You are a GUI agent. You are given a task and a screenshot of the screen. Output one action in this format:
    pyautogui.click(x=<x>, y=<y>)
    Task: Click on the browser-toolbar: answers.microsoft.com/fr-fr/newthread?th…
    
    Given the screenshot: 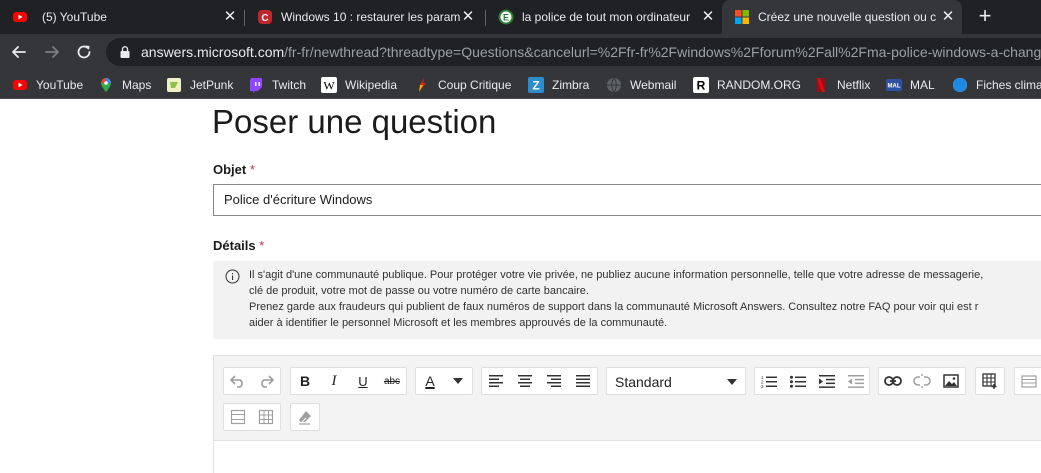 What is the action you would take?
    pyautogui.click(x=520, y=52)
    